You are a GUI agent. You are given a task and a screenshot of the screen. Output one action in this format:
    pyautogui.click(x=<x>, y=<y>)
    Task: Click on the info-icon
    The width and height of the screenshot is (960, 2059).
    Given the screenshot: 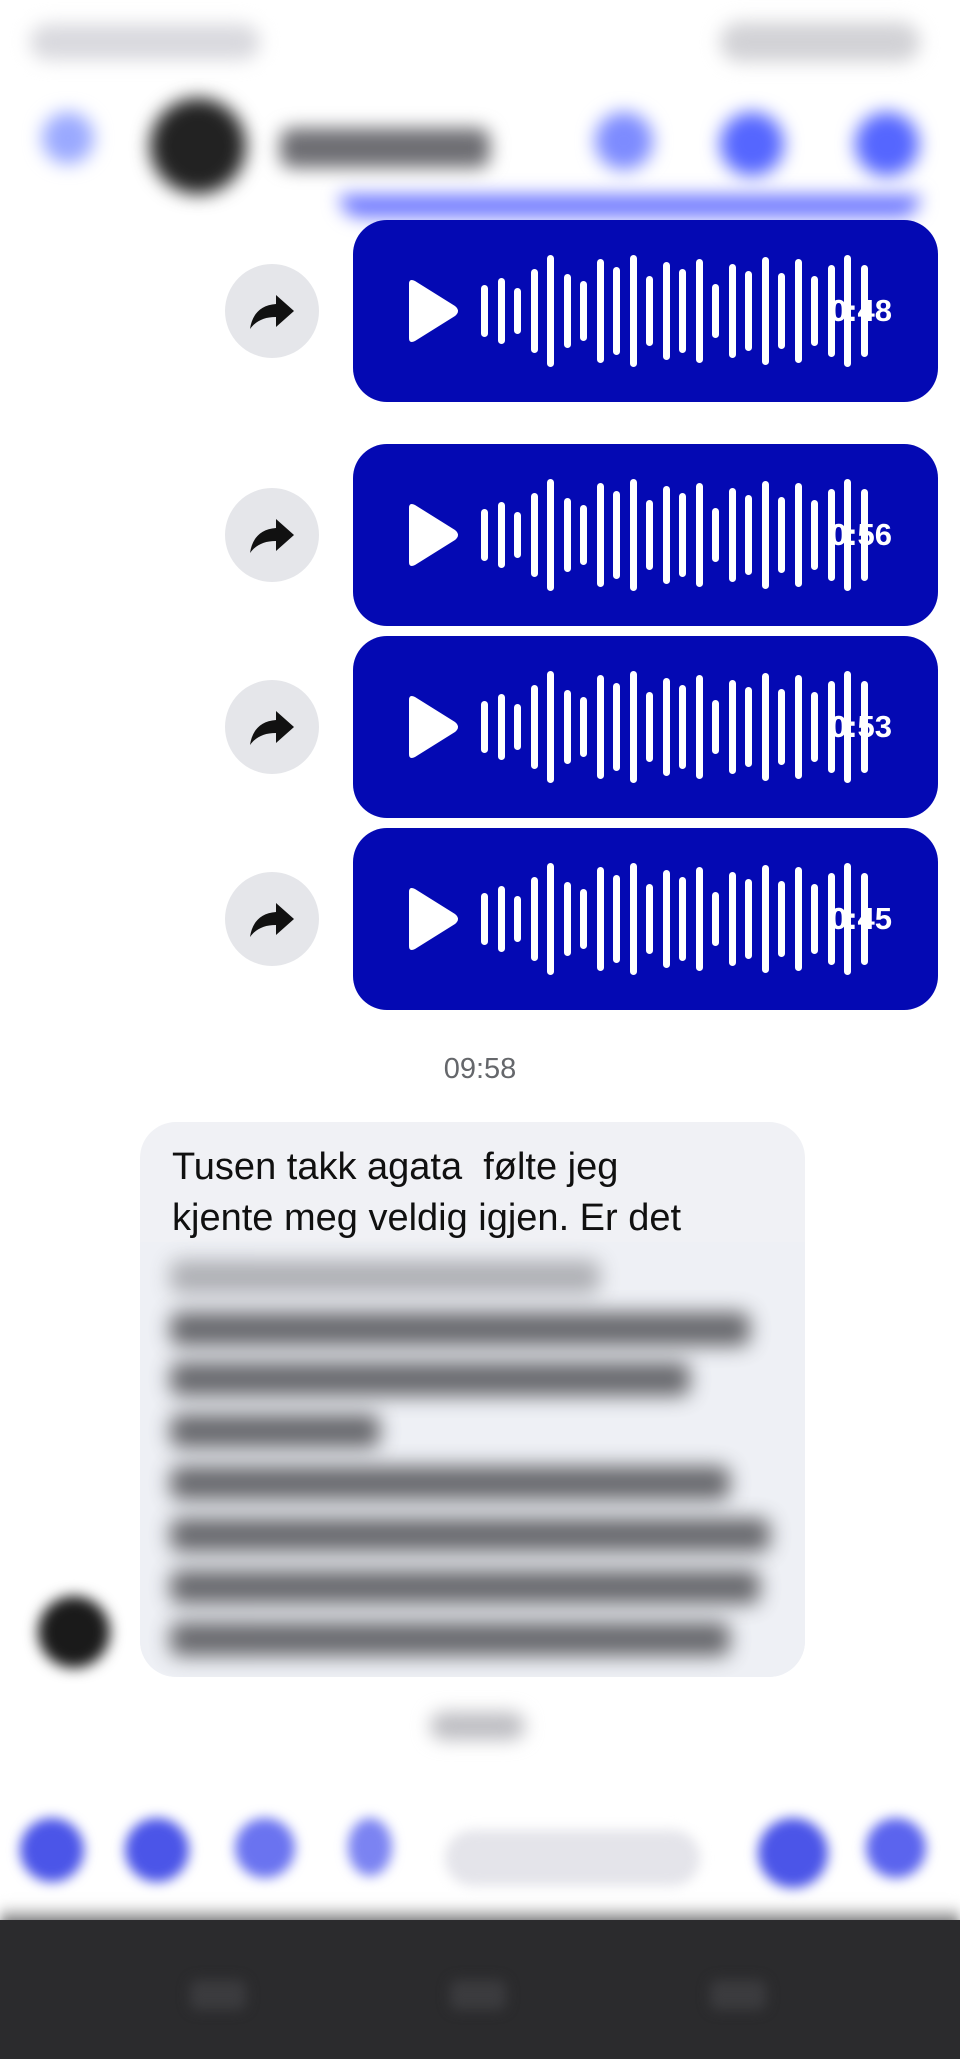 What is the action you would take?
    pyautogui.click(x=887, y=144)
    